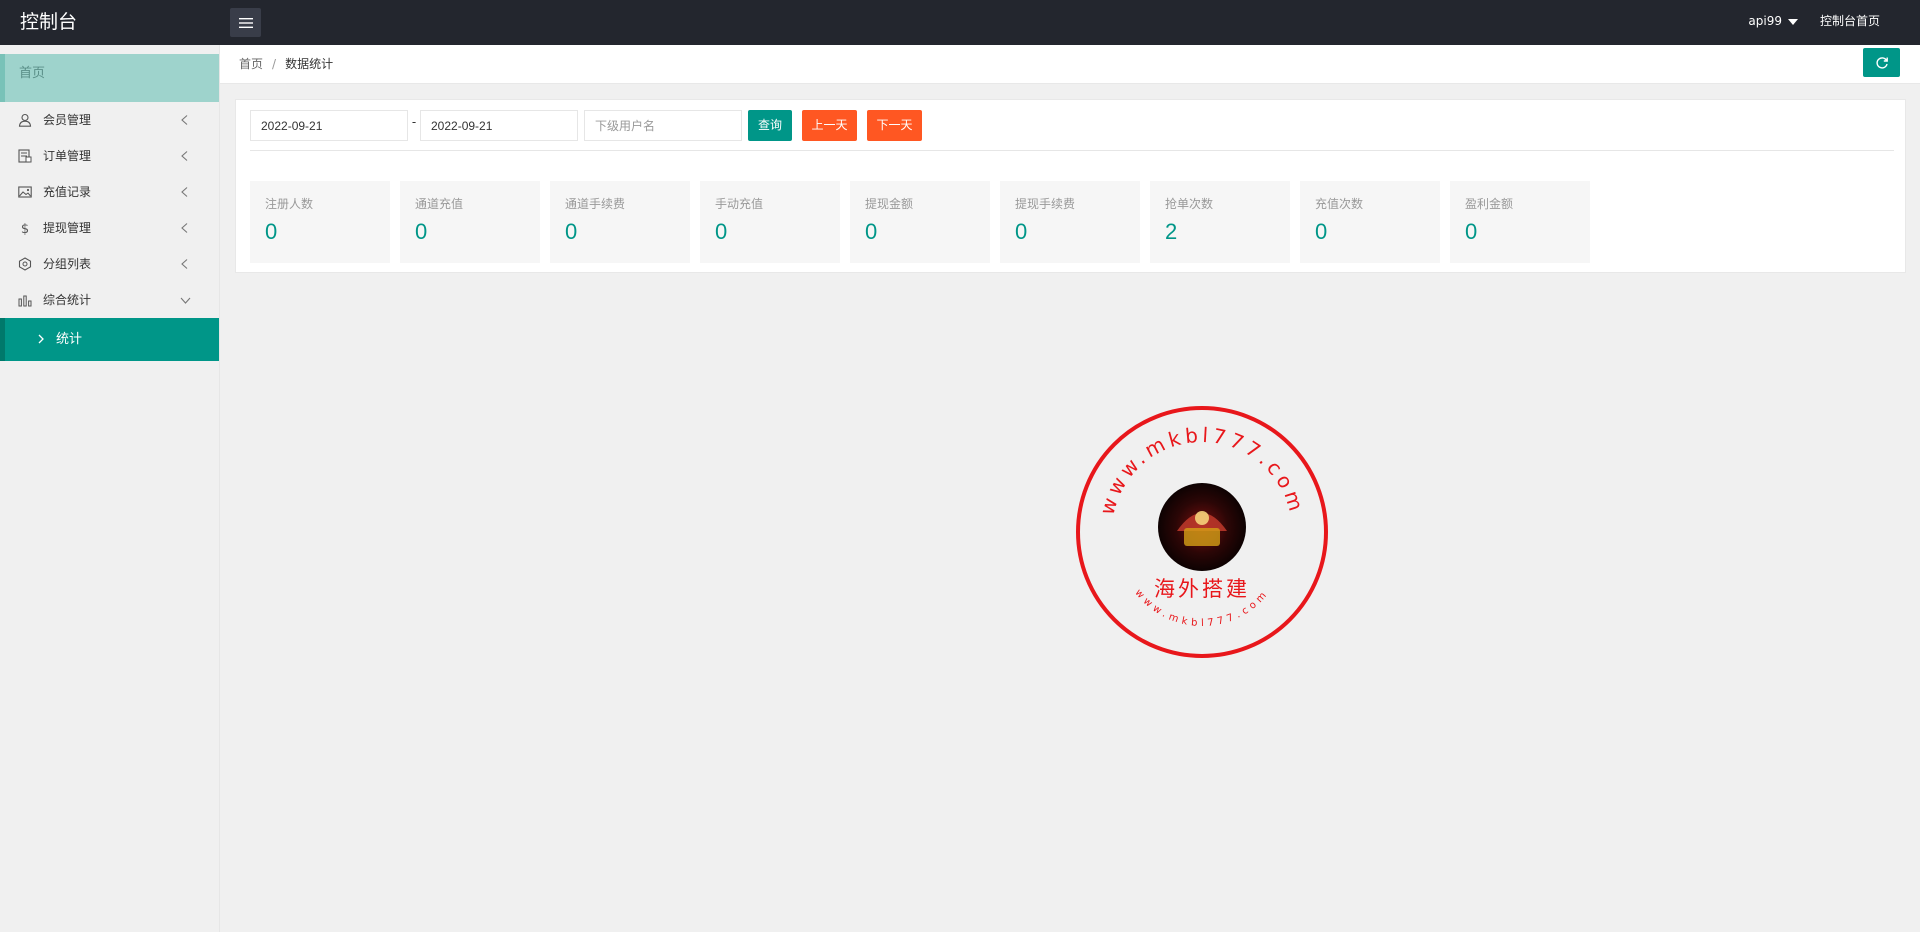  What do you see at coordinates (889, 204) in the screenshot?
I see `stat-label: 提现金额` at bounding box center [889, 204].